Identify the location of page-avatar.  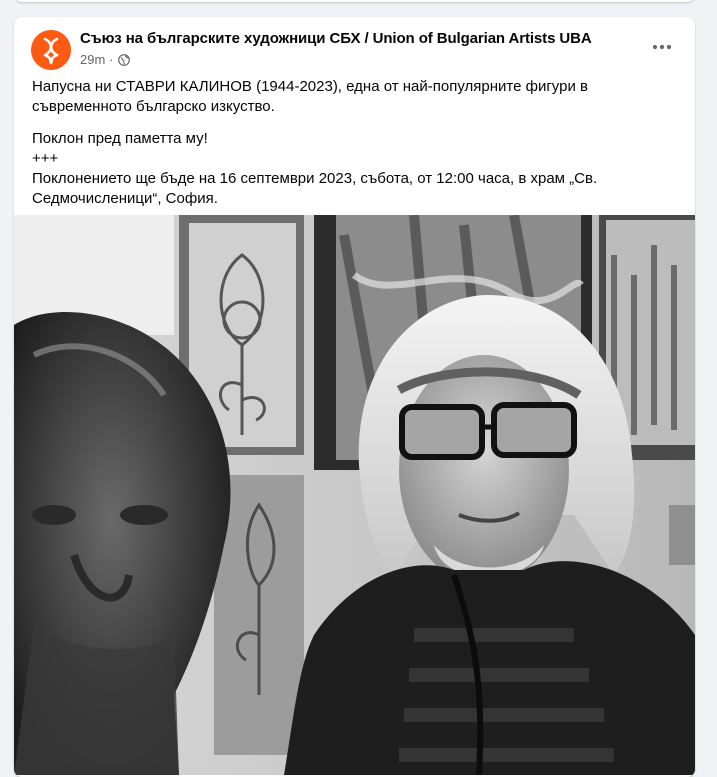
(51, 50).